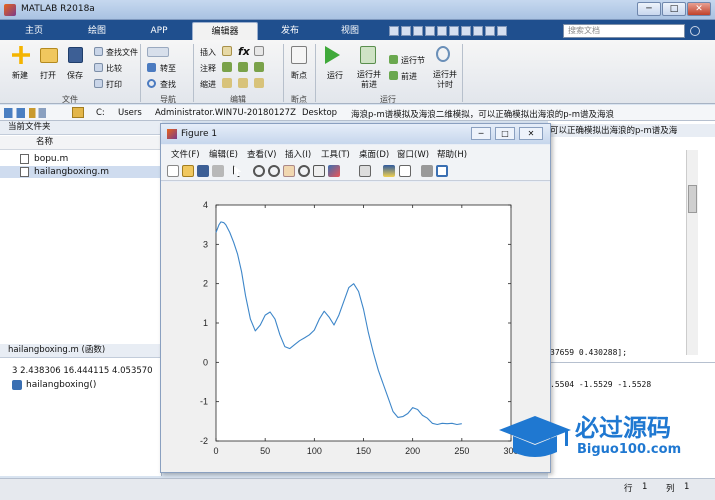  I want to click on function-signature: hailangboxing(), so click(61, 385).